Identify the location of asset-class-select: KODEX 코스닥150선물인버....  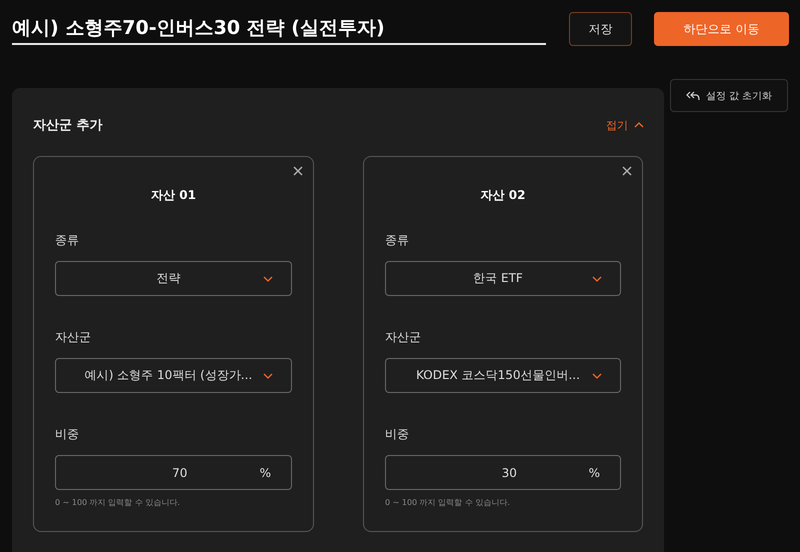
(503, 375).